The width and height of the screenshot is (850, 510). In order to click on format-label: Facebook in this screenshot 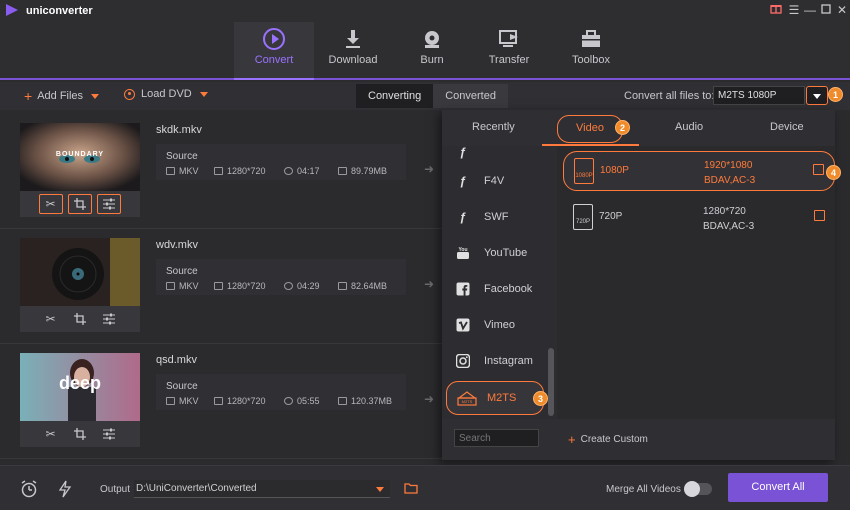, I will do `click(508, 289)`.